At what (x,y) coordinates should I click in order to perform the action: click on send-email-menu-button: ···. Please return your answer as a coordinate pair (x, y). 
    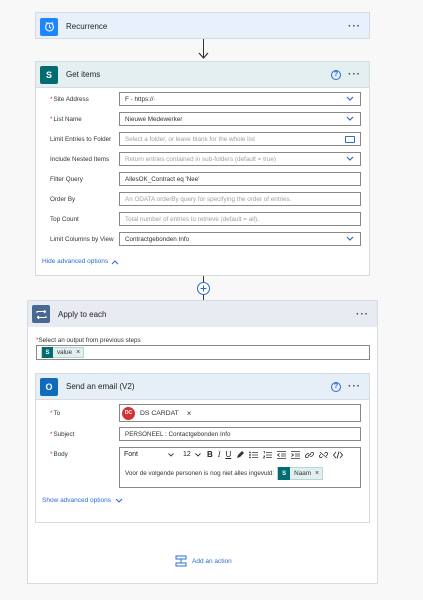
    Looking at the image, I should click on (354, 386).